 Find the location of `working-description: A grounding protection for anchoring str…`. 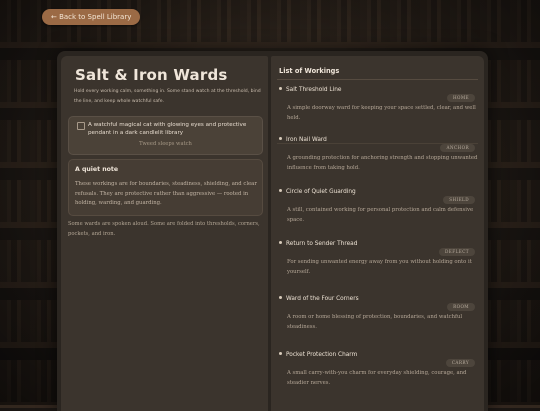

working-description: A grounding protection for anchoring str… is located at coordinates (382, 163).